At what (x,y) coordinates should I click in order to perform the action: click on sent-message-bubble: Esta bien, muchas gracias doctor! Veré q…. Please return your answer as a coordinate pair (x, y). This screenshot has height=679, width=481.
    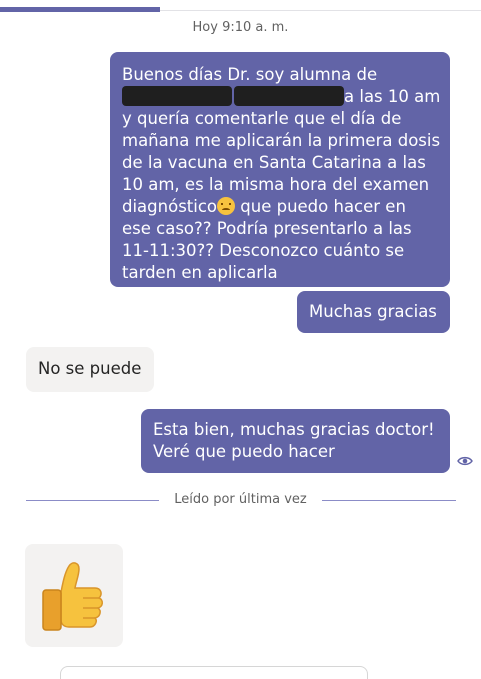
    Looking at the image, I should click on (295, 441).